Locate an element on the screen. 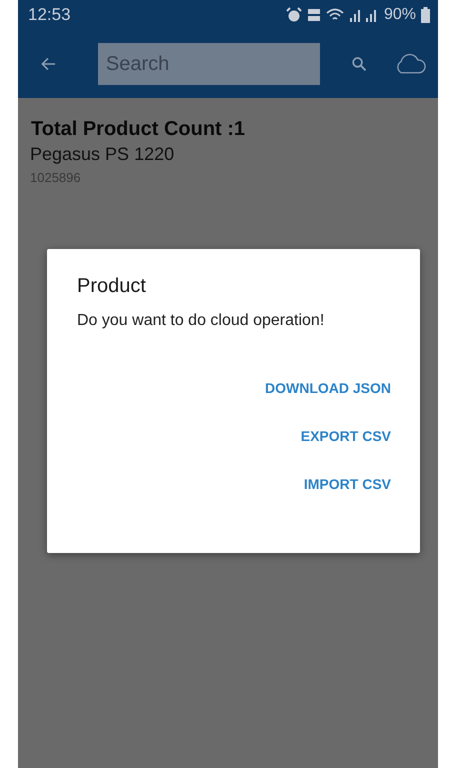 Image resolution: width=456 pixels, height=768 pixels. dialog-message: Do you want to do cloud operation! is located at coordinates (201, 321).